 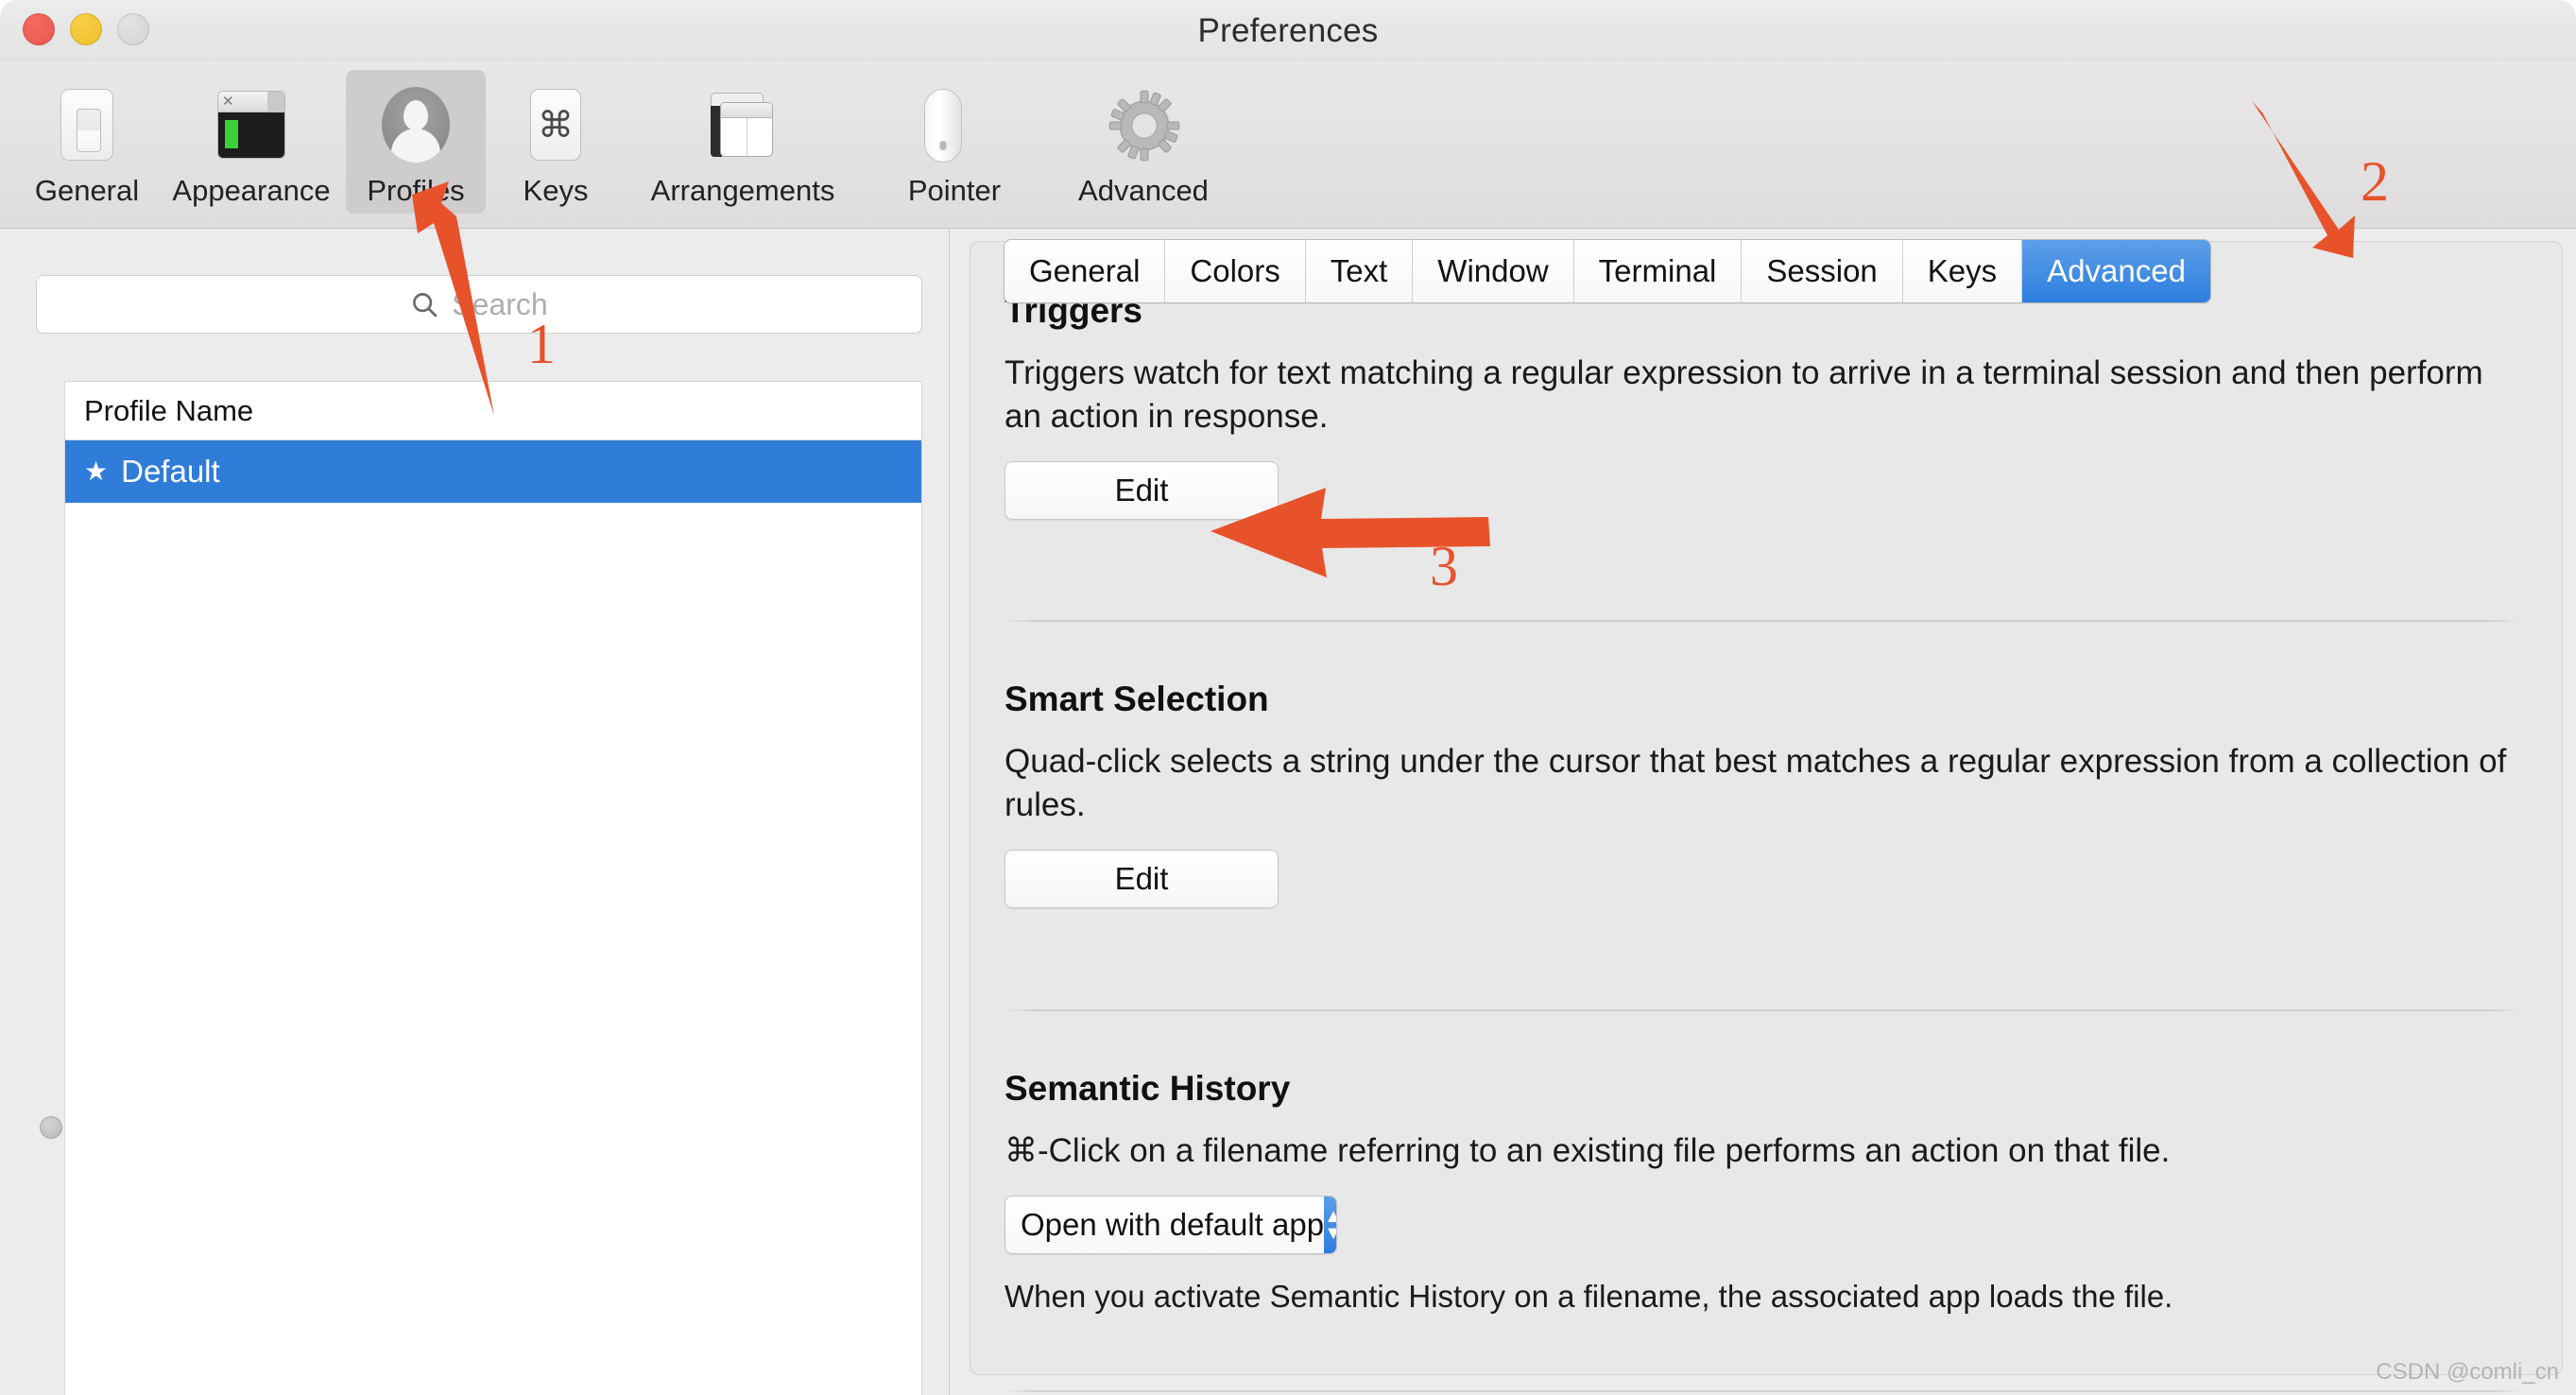 I want to click on profile-name-label: Default, so click(x=170, y=471).